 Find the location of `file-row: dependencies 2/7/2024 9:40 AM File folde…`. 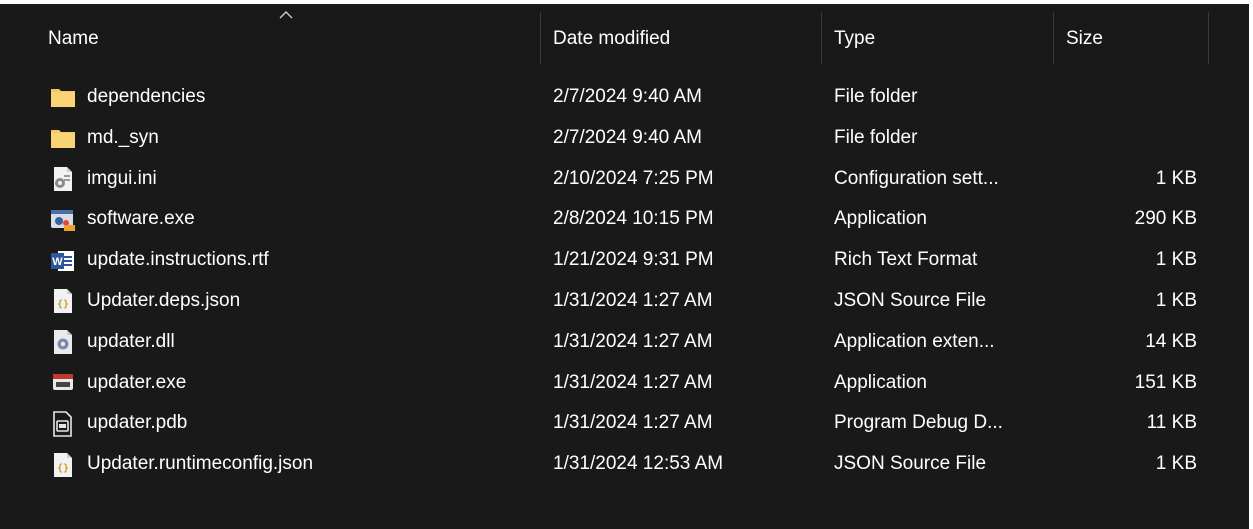

file-row: dependencies 2/7/2024 9:40 AM File folde… is located at coordinates (624, 97).